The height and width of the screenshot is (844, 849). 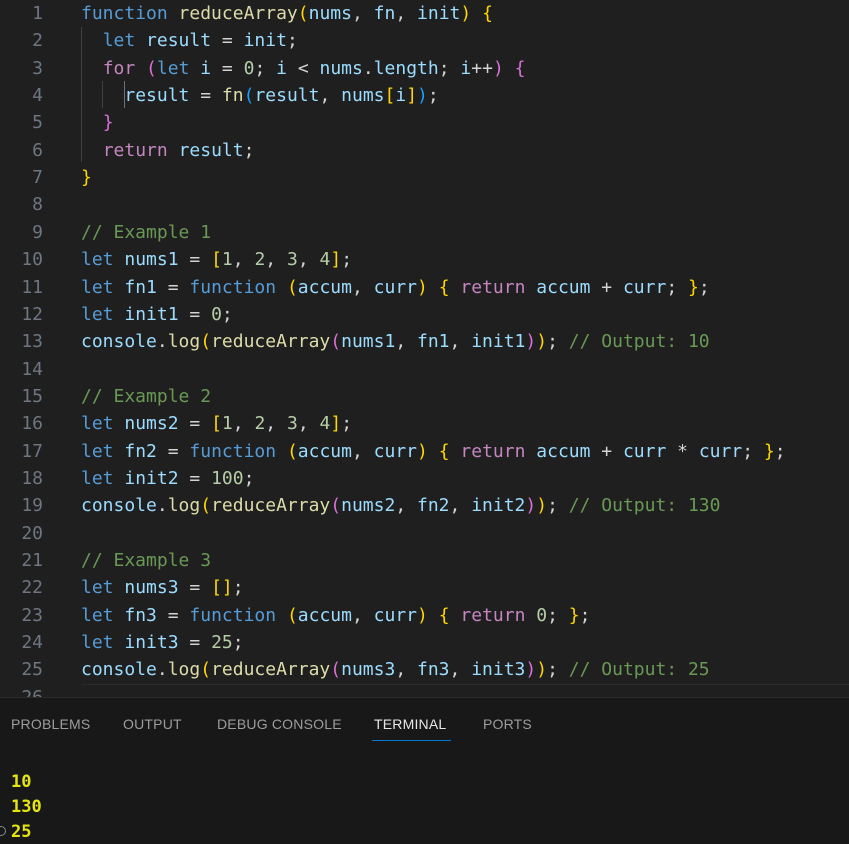 What do you see at coordinates (493, 615) in the screenshot?
I see `code-token: return` at bounding box center [493, 615].